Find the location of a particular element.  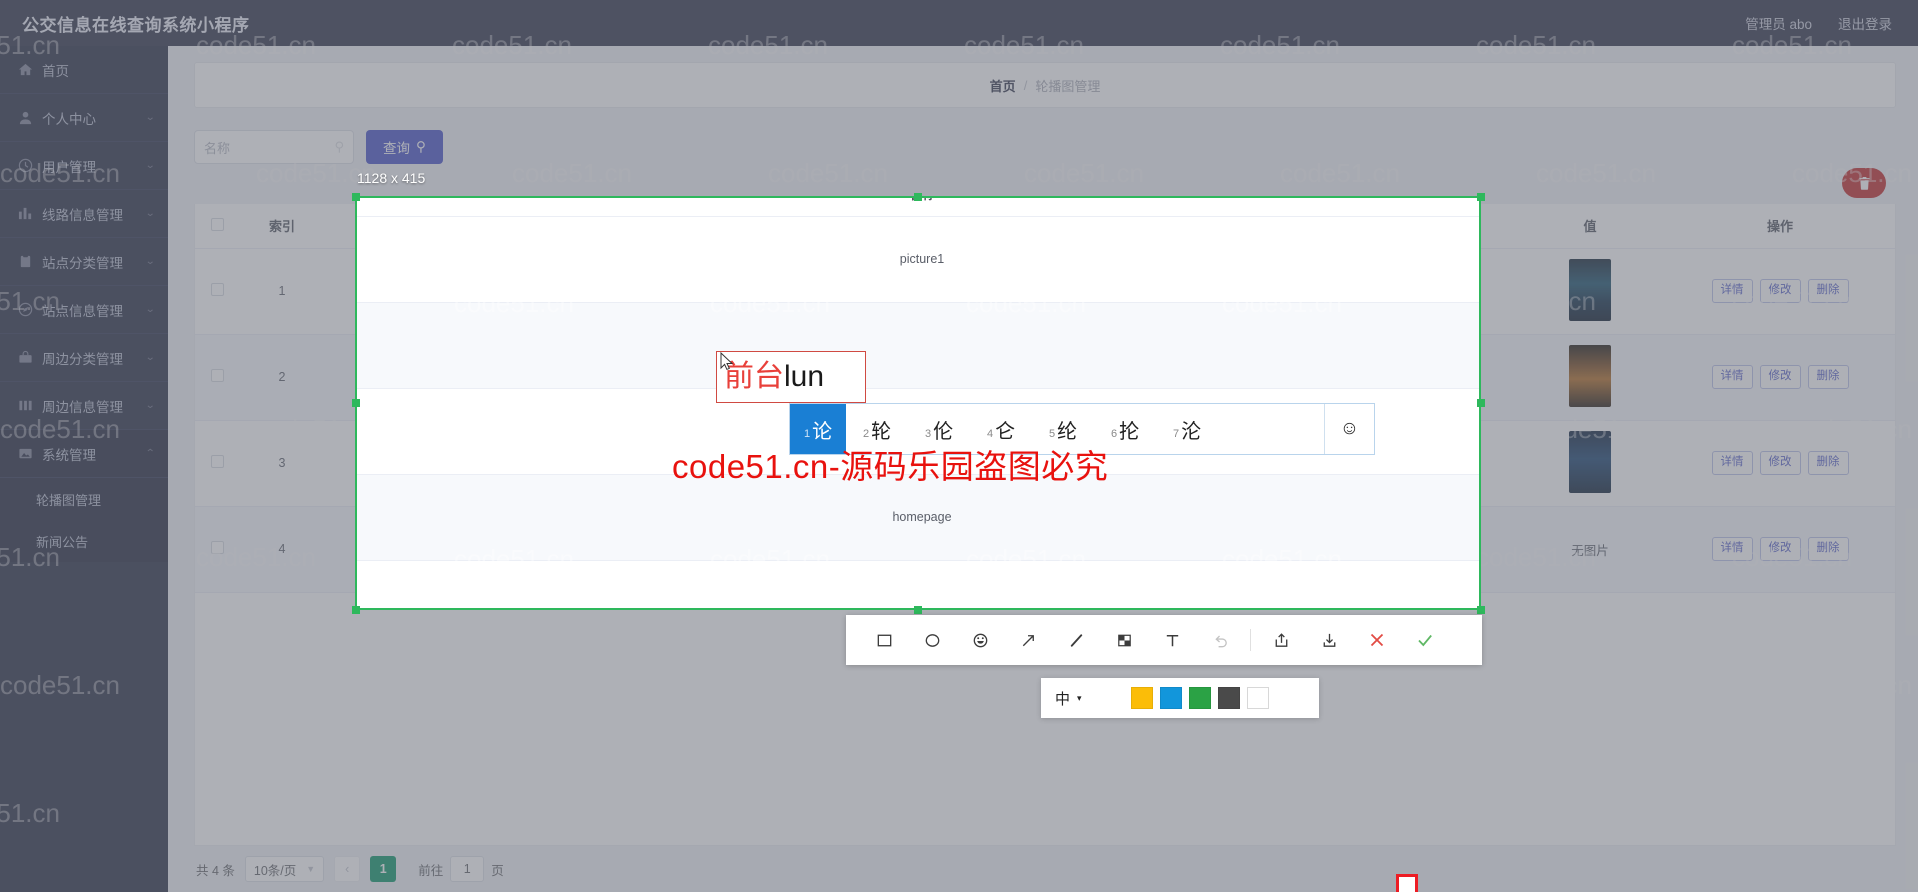

pagination-jump-unit: 页 is located at coordinates (497, 870).